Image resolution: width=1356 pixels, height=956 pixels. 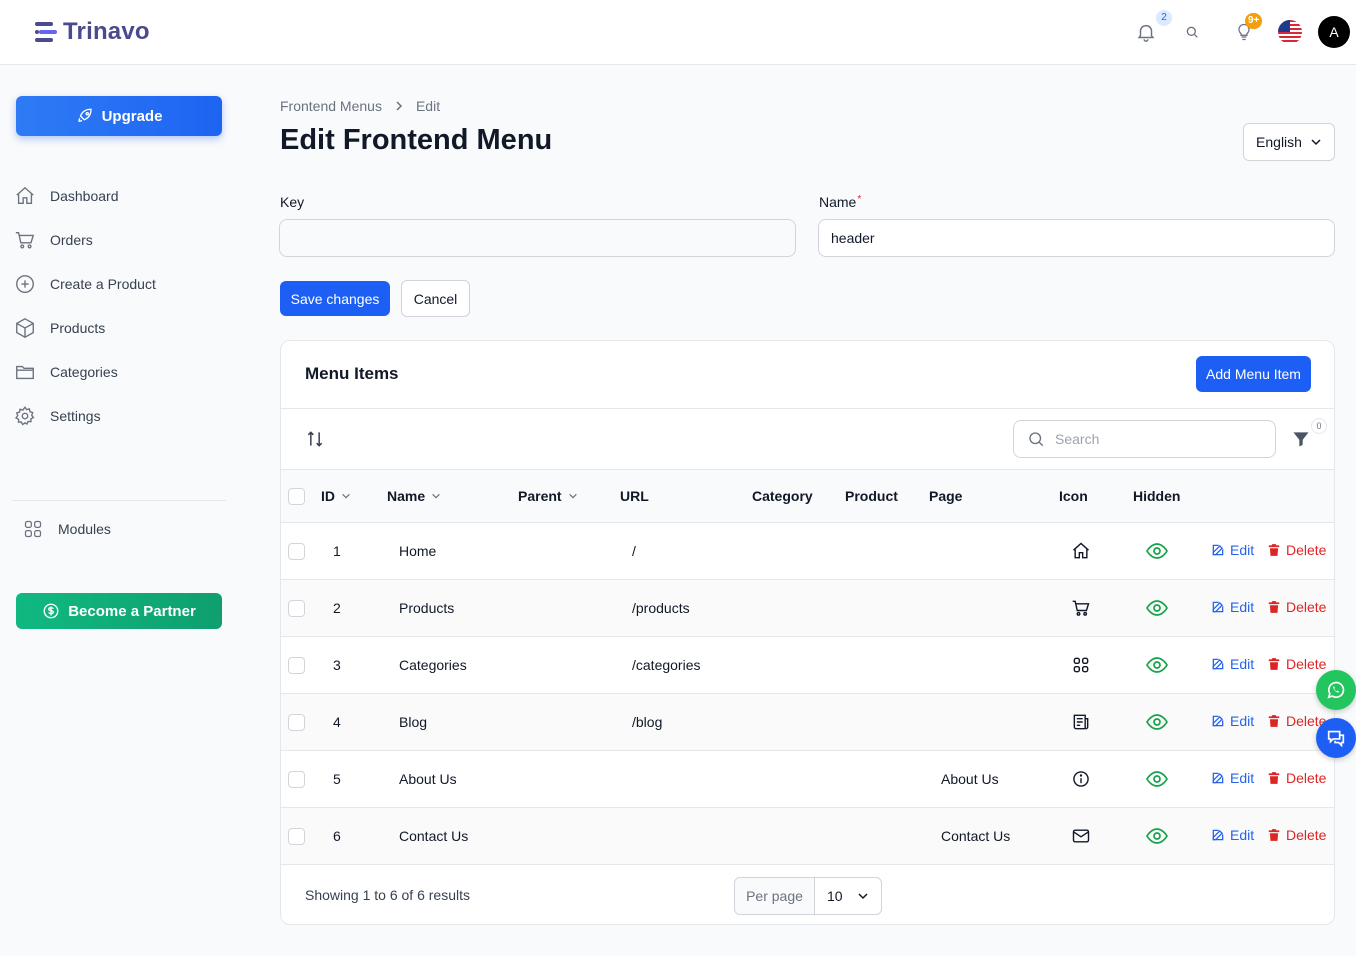 I want to click on app-logo: Trinavo, so click(x=91, y=32).